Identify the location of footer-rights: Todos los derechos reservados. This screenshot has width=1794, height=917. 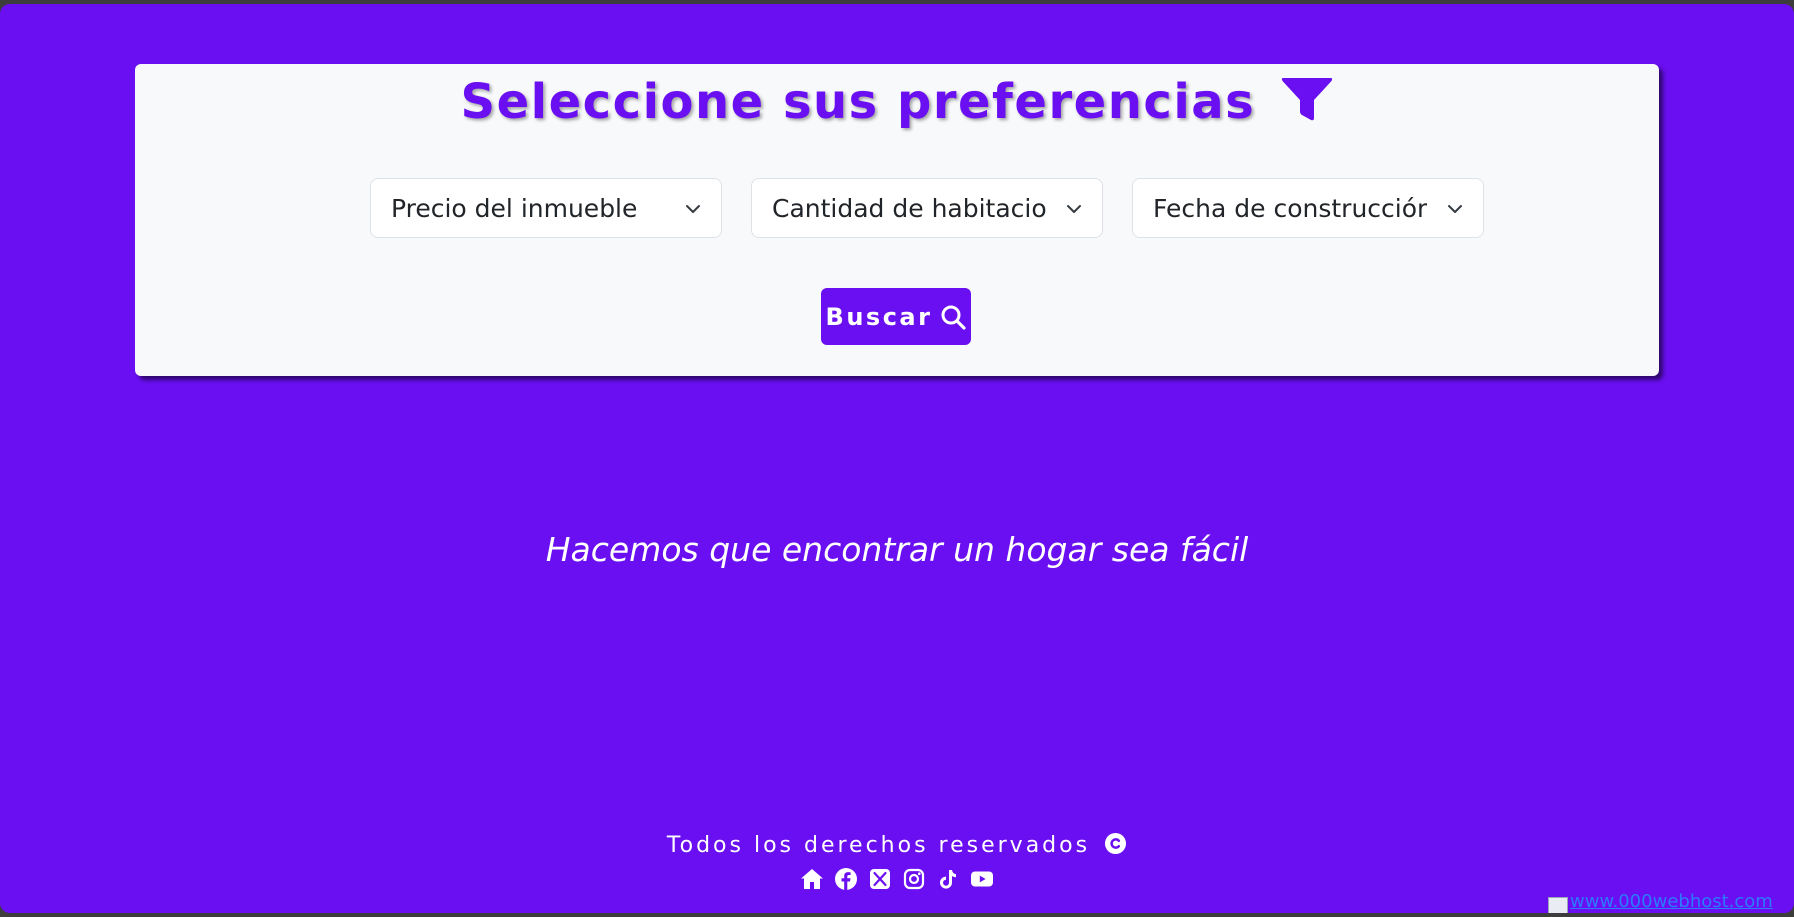
(897, 845).